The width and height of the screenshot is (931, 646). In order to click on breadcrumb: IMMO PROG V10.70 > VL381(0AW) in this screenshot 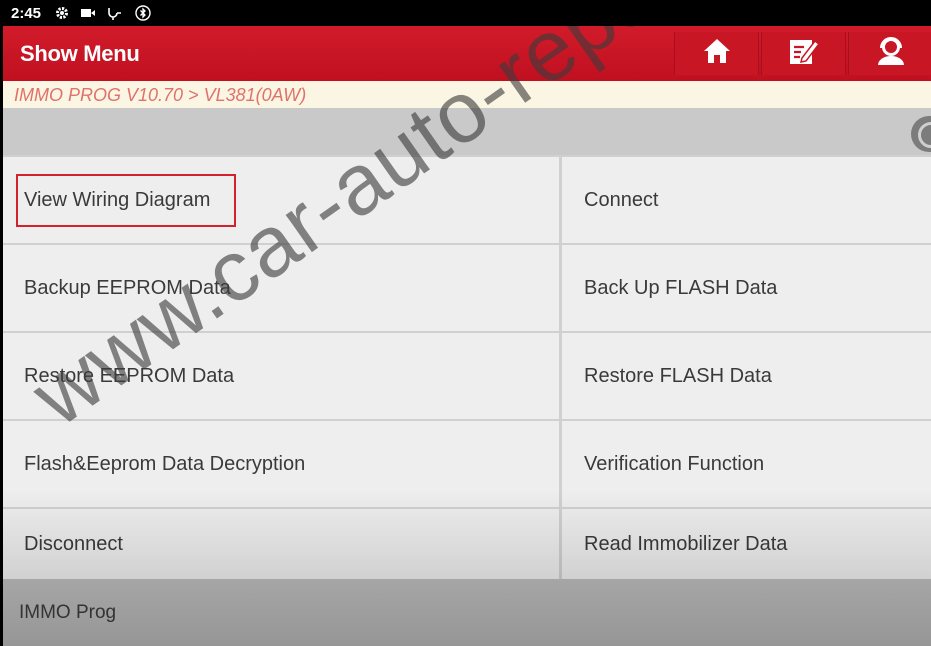, I will do `click(467, 94)`.